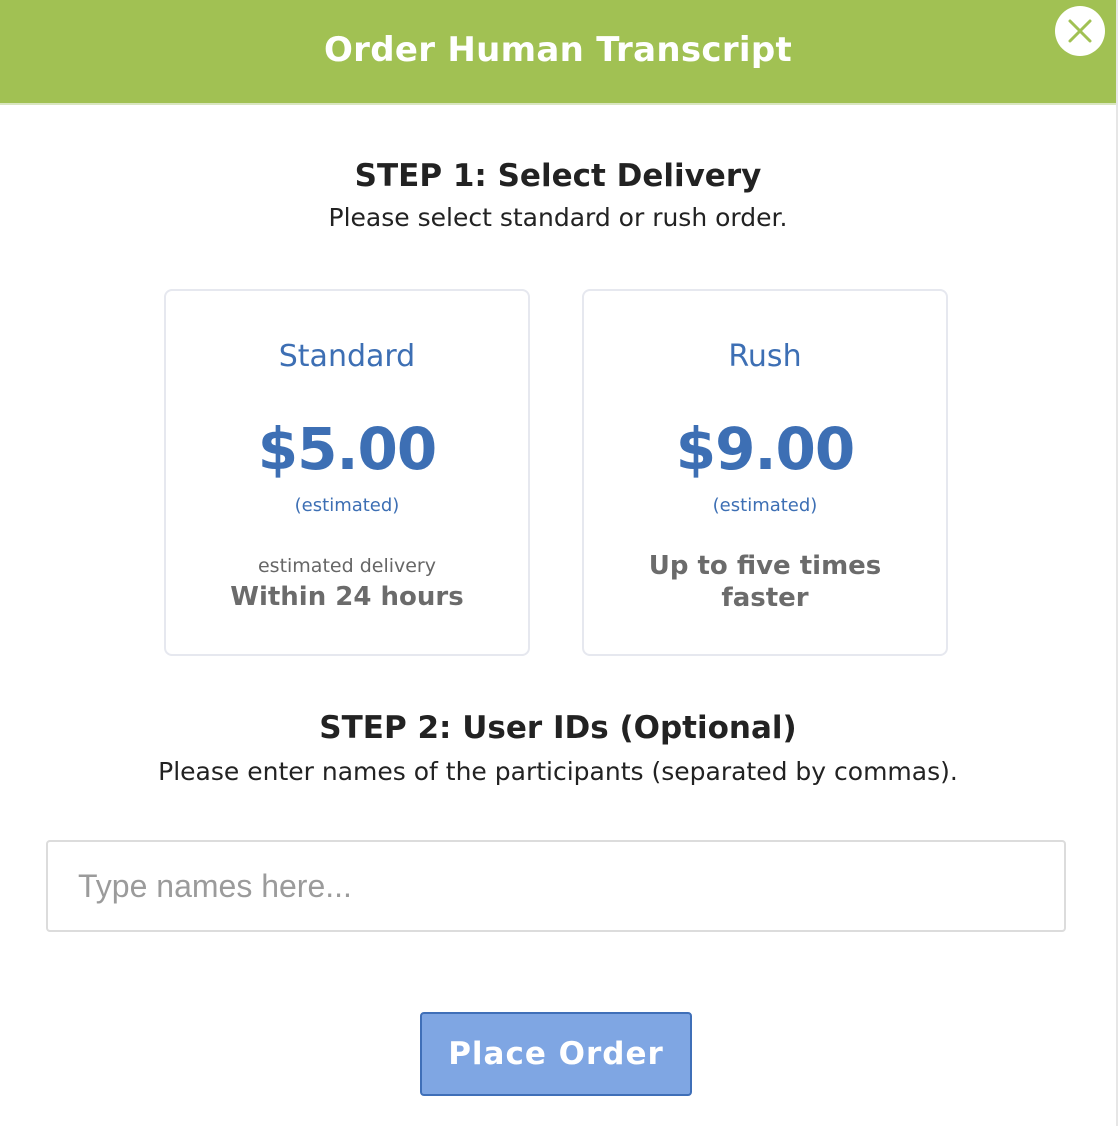  I want to click on place-order-button: Place Order, so click(556, 1054).